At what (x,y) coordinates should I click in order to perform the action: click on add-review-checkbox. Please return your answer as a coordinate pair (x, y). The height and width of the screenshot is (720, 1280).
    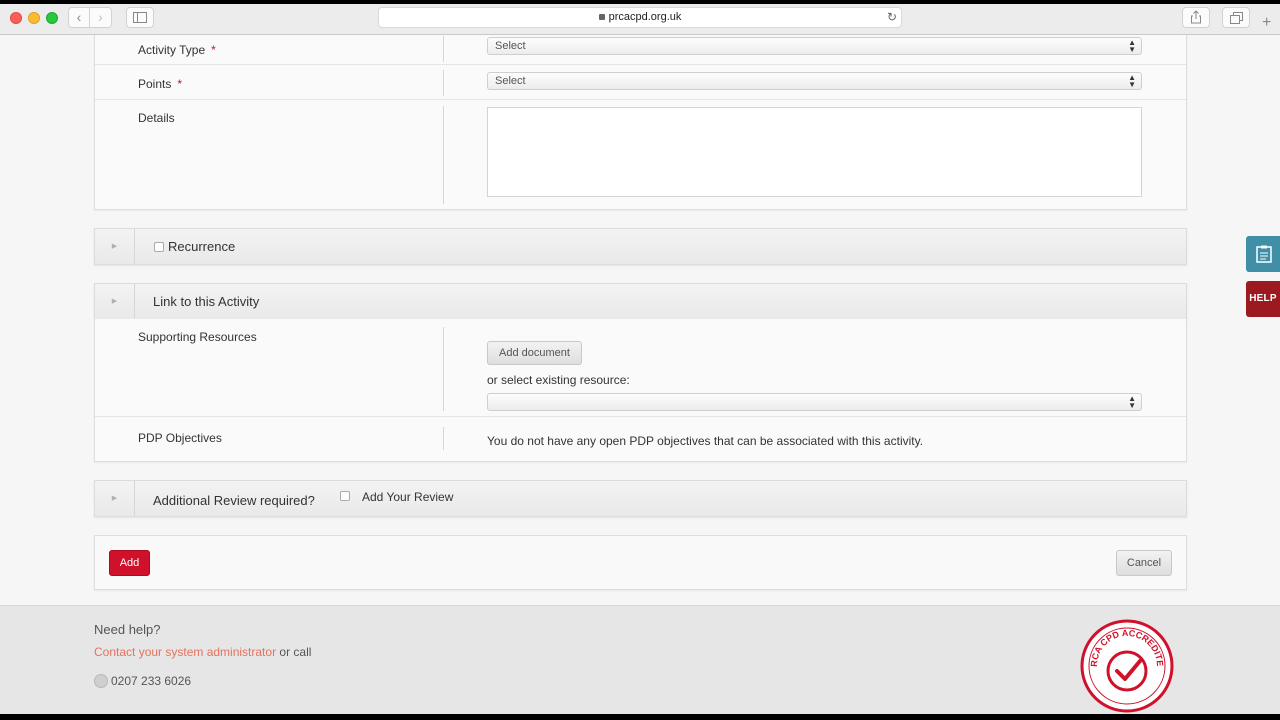
    Looking at the image, I should click on (345, 496).